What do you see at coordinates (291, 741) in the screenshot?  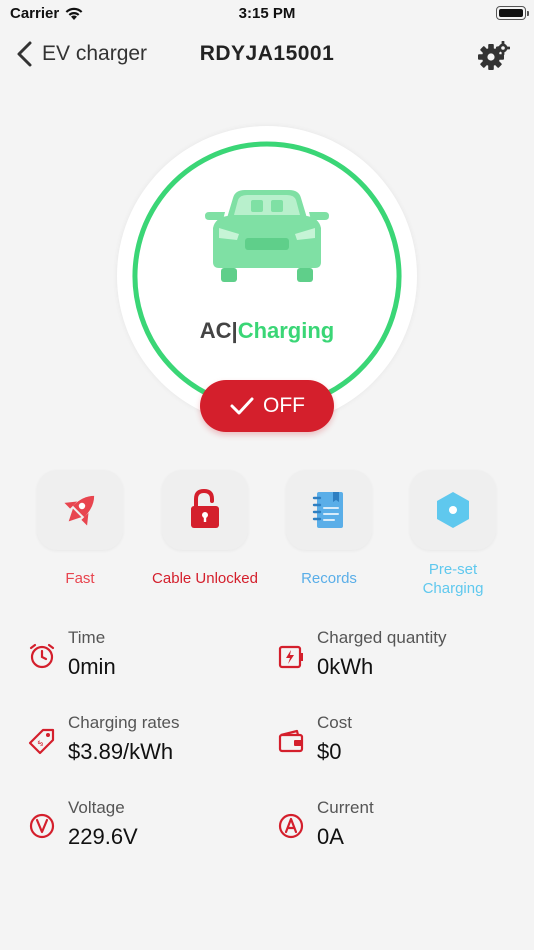 I see `wallet-icon` at bounding box center [291, 741].